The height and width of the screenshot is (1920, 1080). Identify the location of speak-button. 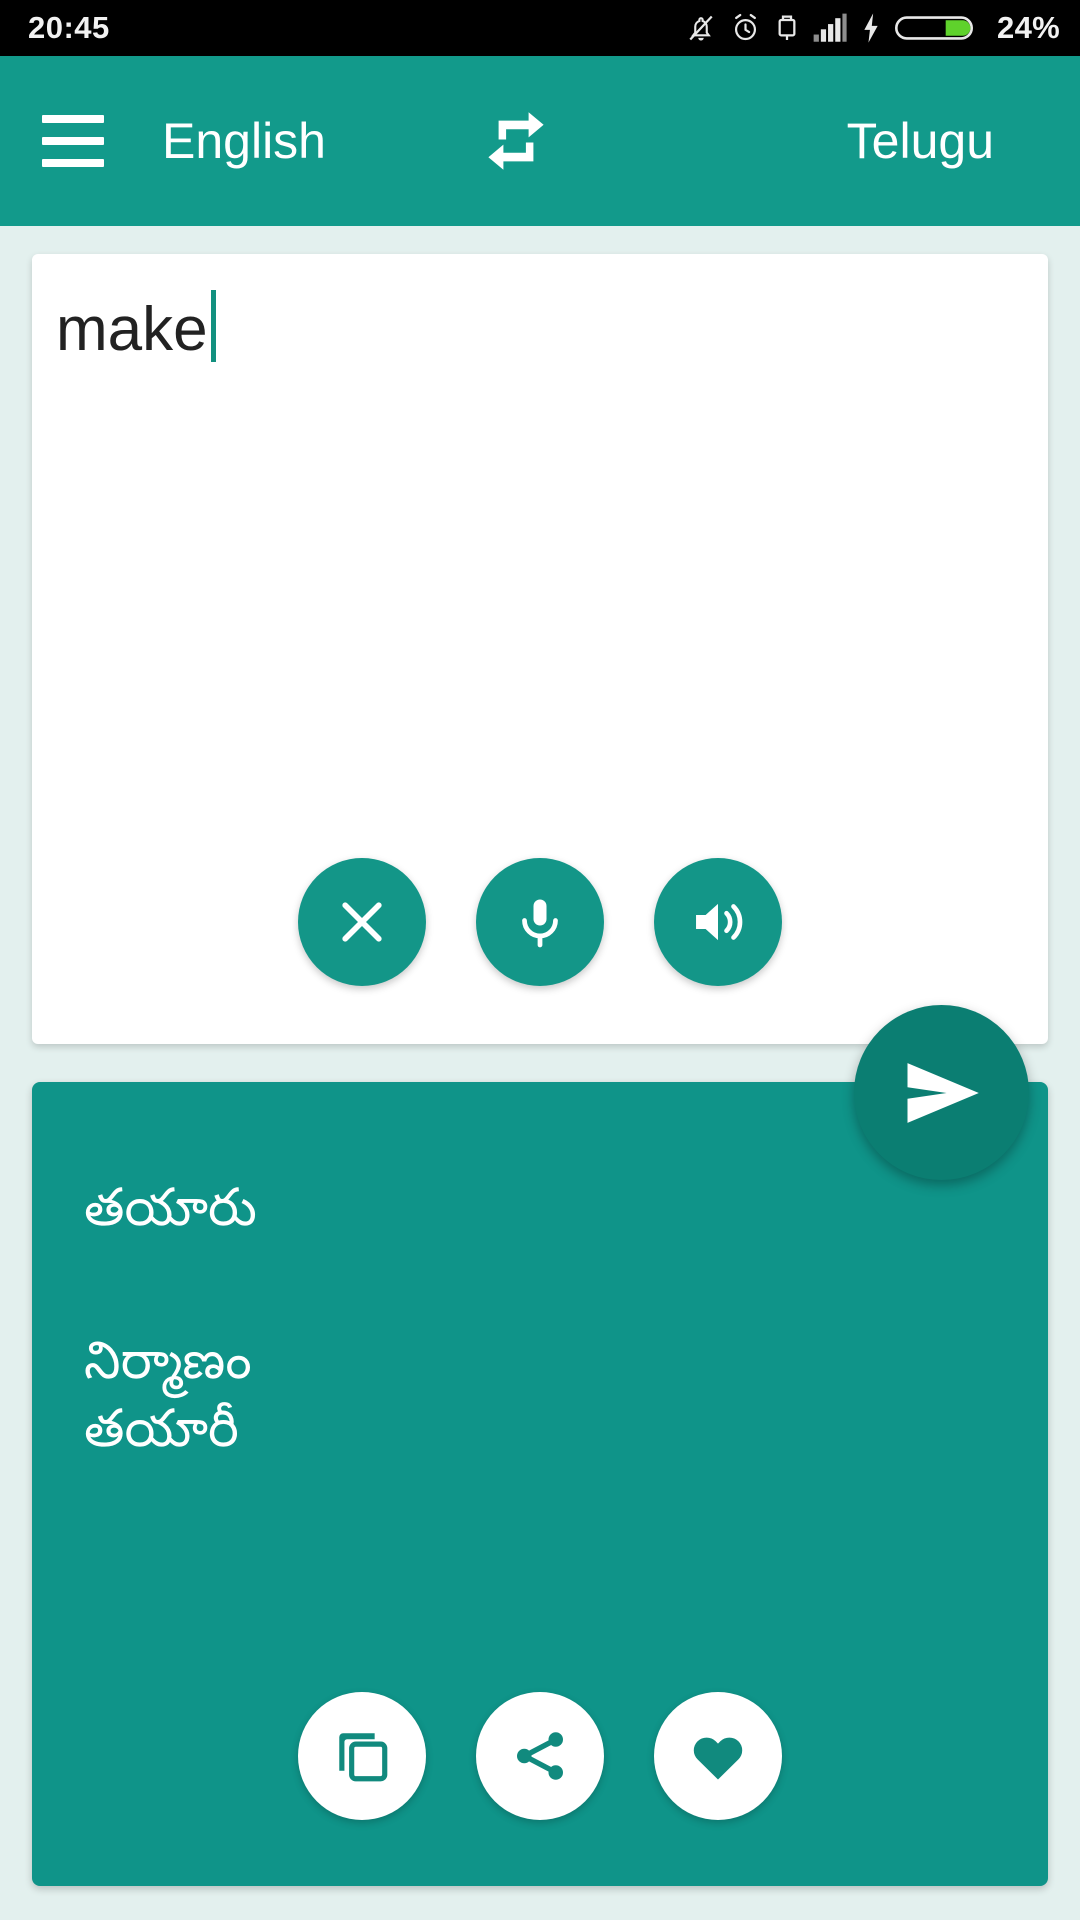
(718, 922).